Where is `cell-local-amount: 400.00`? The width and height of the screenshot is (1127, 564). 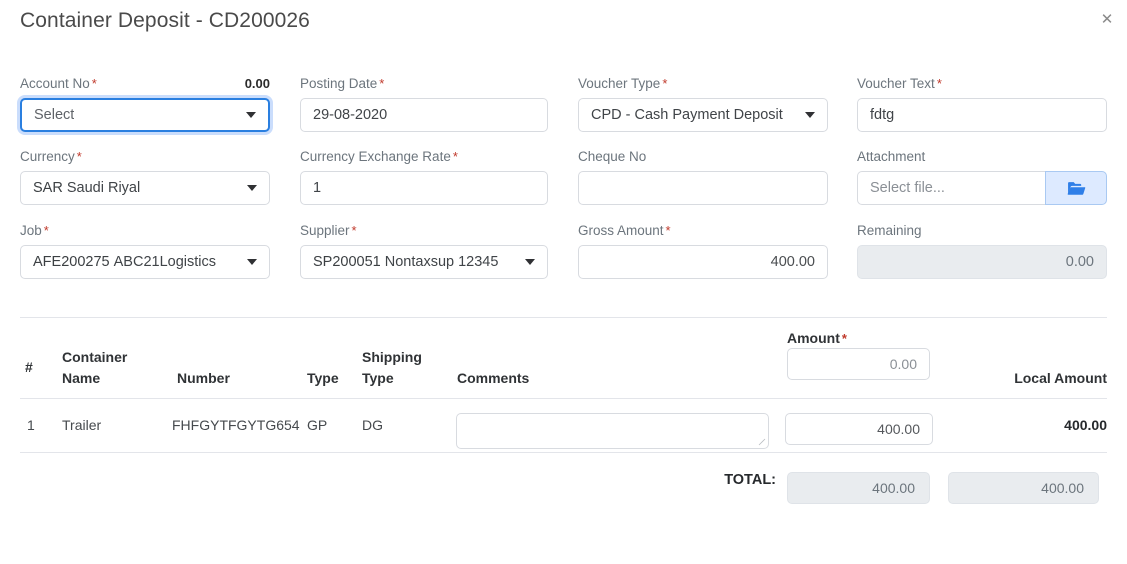 cell-local-amount: 400.00 is located at coordinates (1085, 425).